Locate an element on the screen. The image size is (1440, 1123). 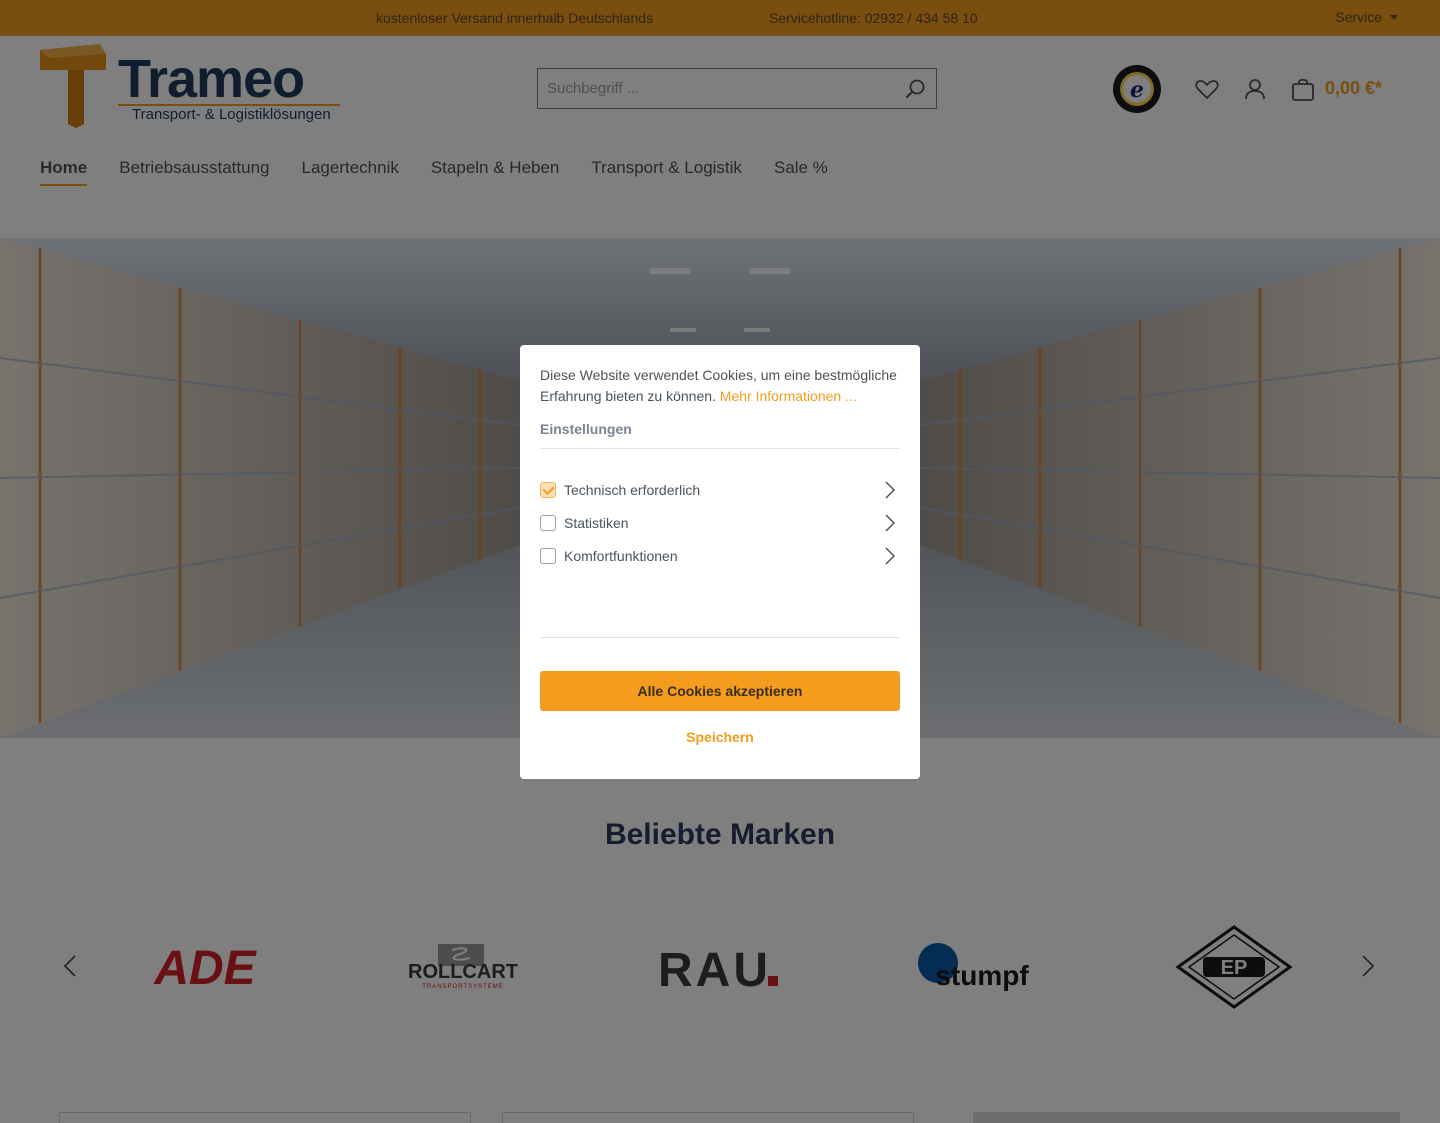
checkbox-technical is located at coordinates (548, 489).